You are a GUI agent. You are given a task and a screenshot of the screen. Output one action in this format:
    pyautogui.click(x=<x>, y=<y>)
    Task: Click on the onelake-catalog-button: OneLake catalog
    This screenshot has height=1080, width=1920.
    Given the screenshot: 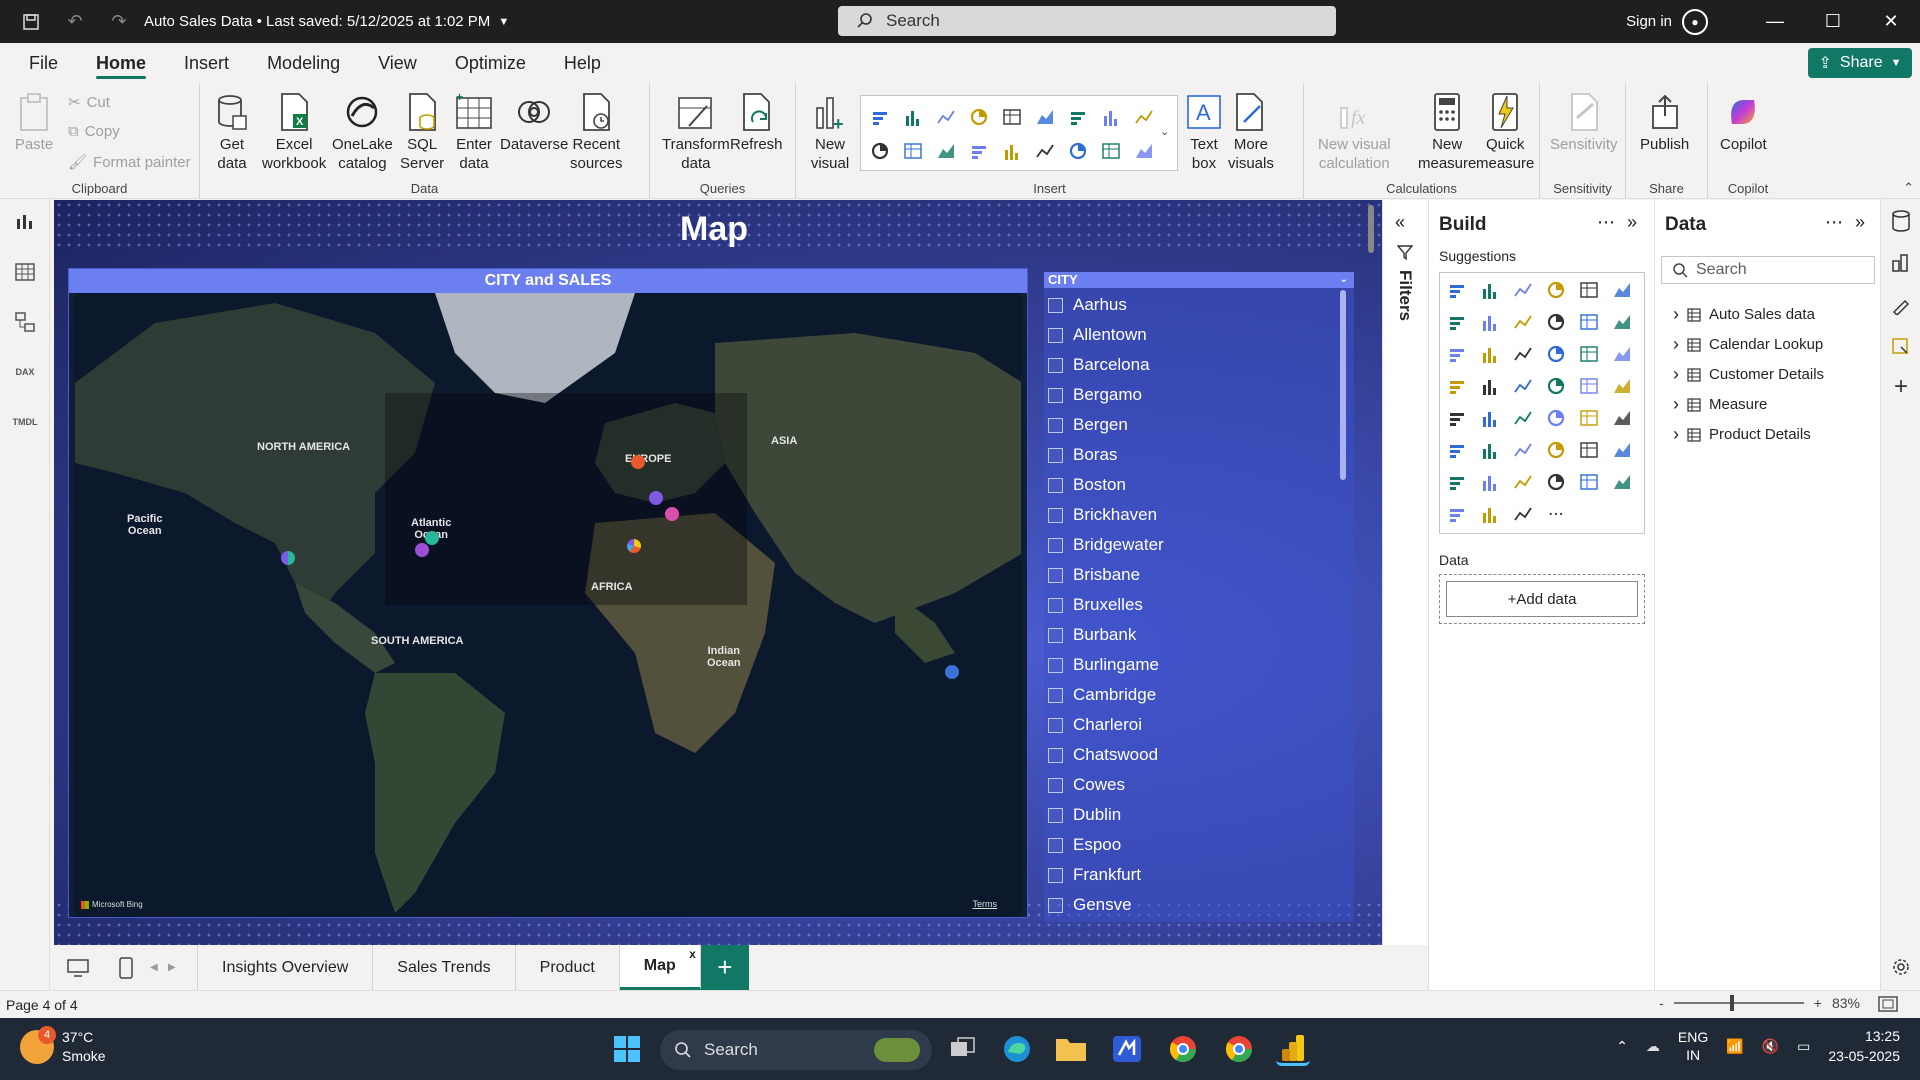 What is the action you would take?
    pyautogui.click(x=362, y=132)
    